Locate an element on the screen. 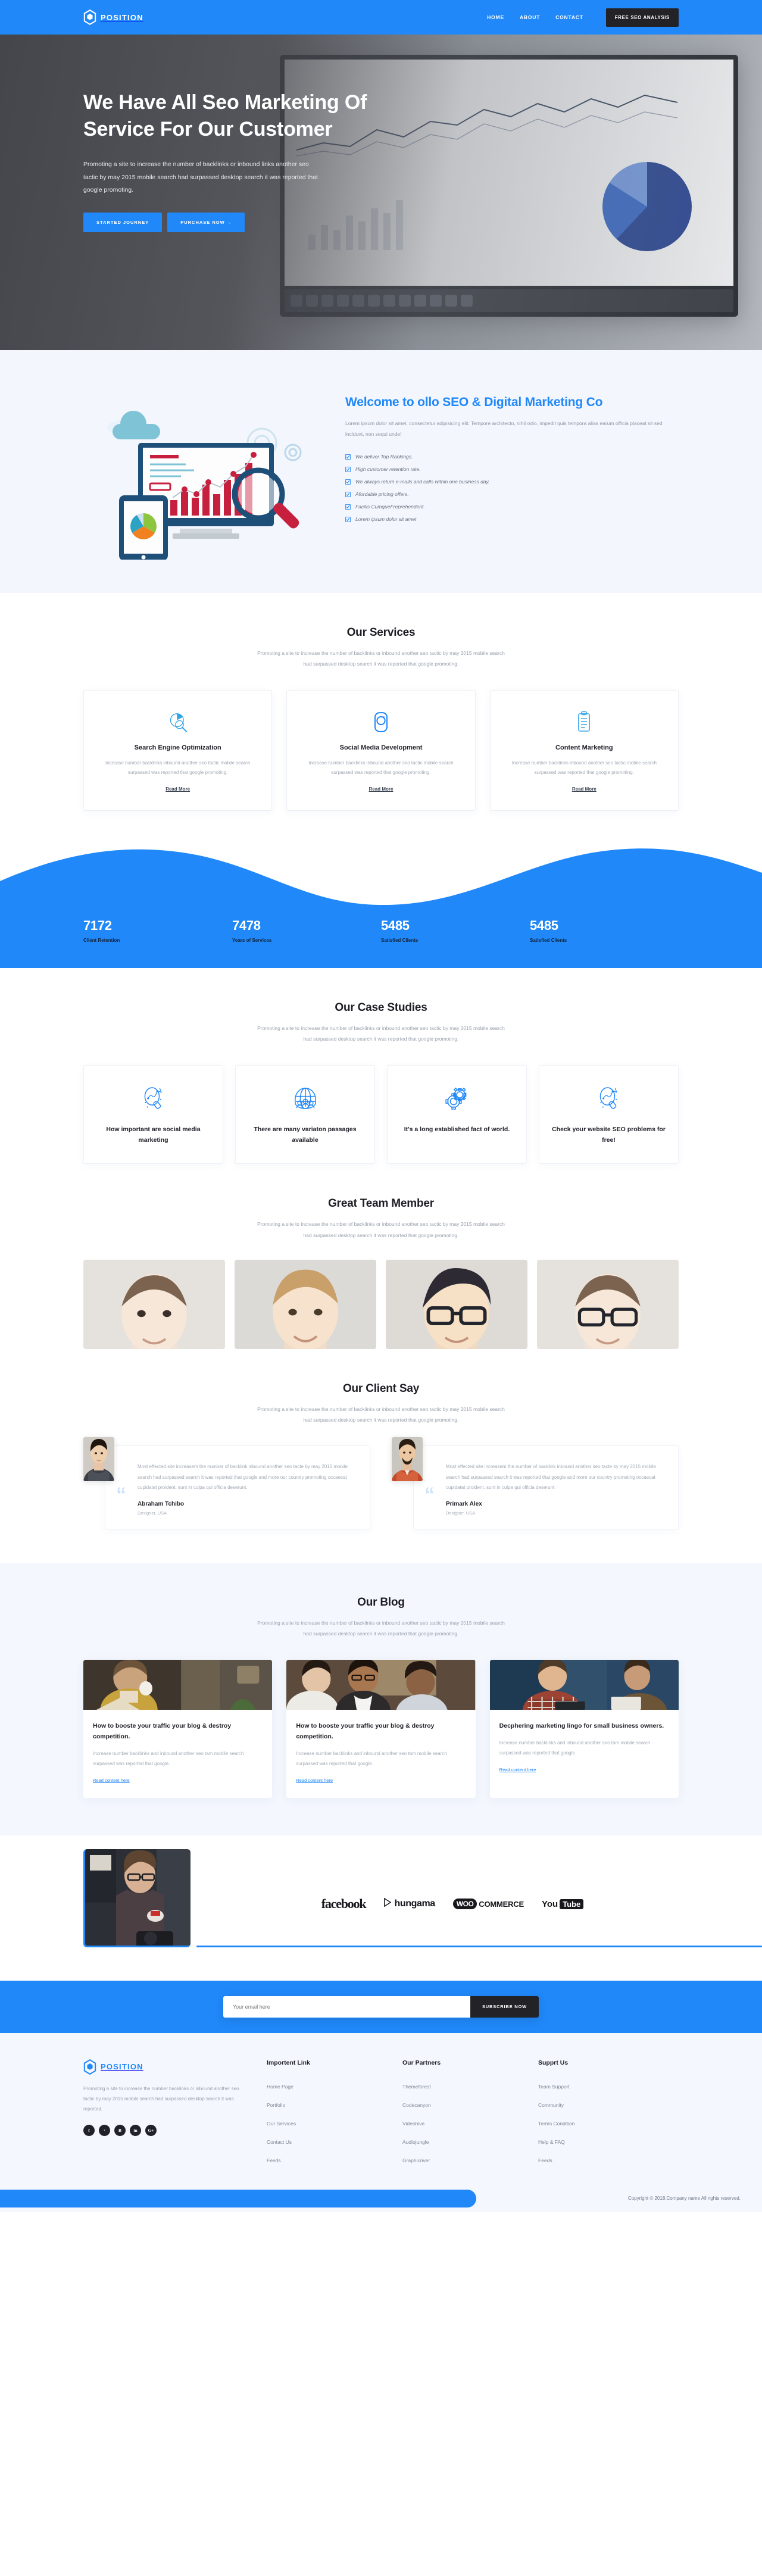 The height and width of the screenshot is (2576, 762). google-plus-icon: G+ is located at coordinates (151, 2131).